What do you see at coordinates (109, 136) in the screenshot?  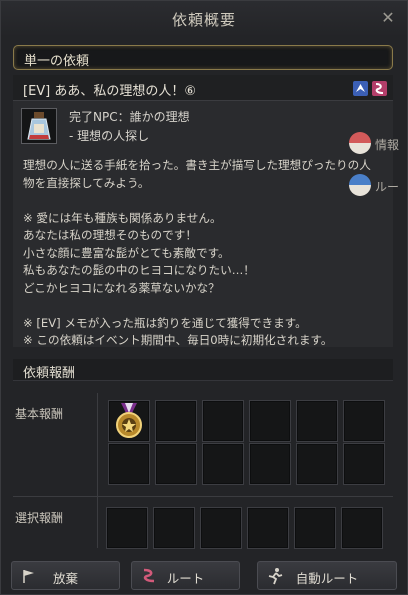 I see `quest-target-text: - 理想の人探し` at bounding box center [109, 136].